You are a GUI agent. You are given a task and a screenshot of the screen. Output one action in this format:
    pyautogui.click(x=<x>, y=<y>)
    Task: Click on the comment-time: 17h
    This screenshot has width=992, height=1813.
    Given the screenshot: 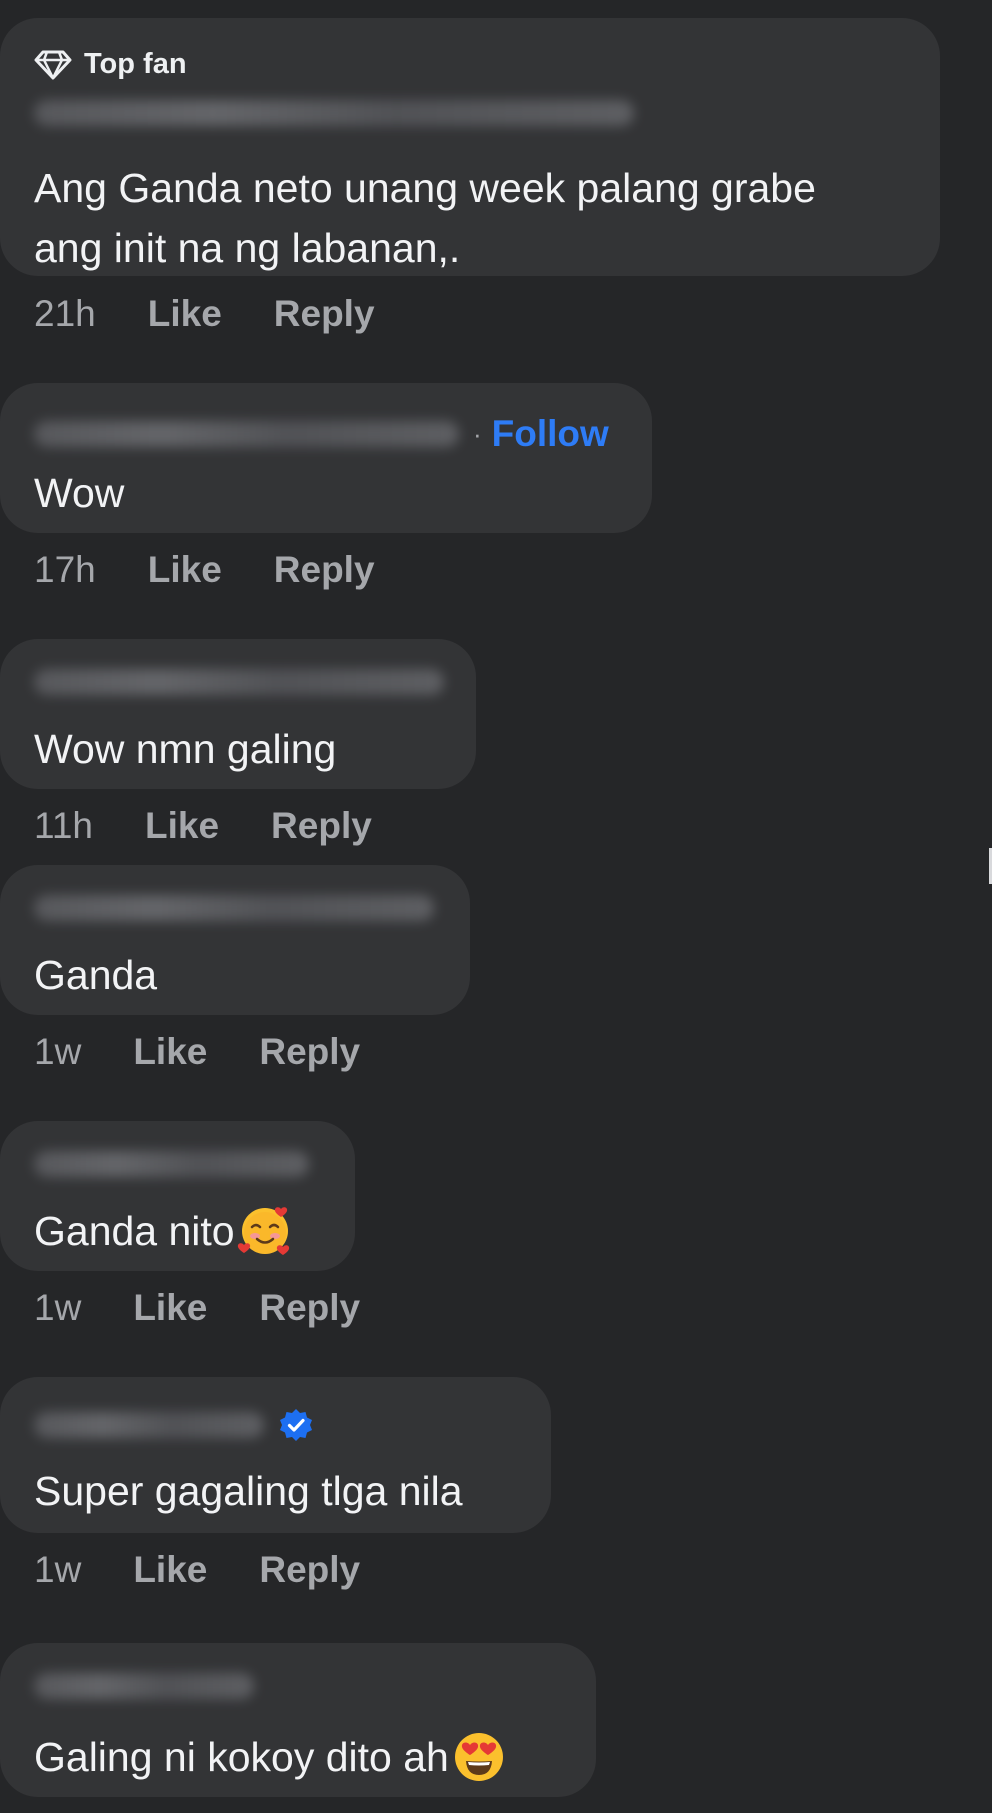 What is the action you would take?
    pyautogui.click(x=65, y=569)
    